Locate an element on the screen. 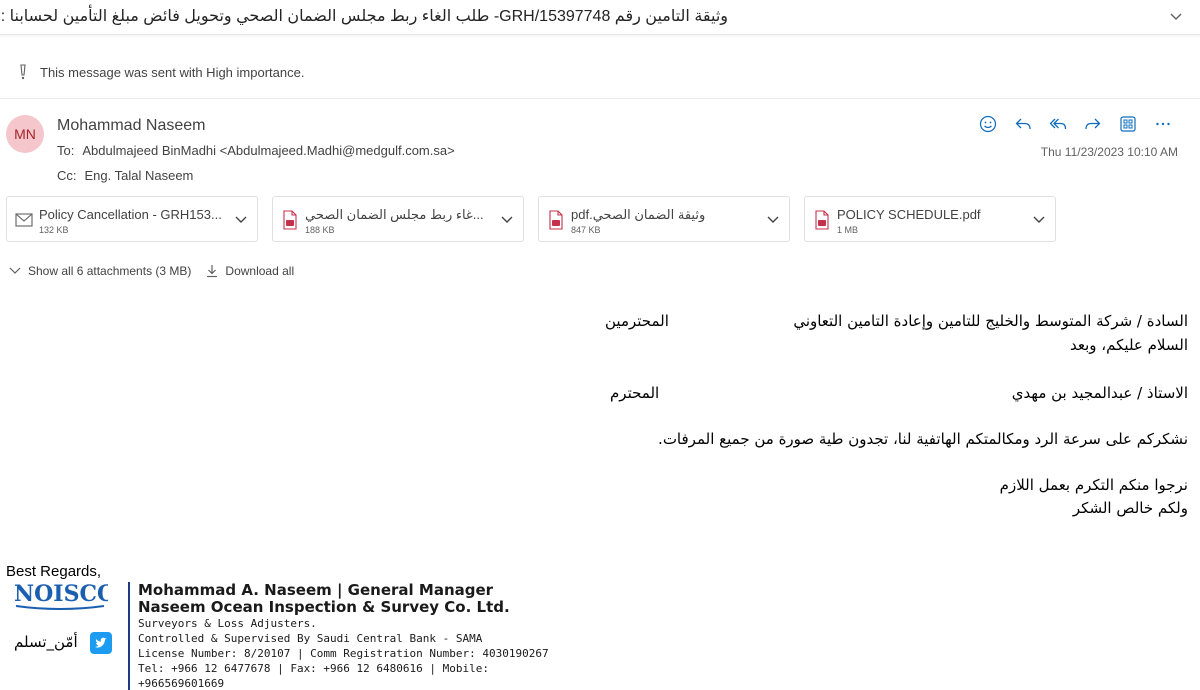  show-all-attachments-link: Show all 6 attachments (3 MB) is located at coordinates (99, 271).